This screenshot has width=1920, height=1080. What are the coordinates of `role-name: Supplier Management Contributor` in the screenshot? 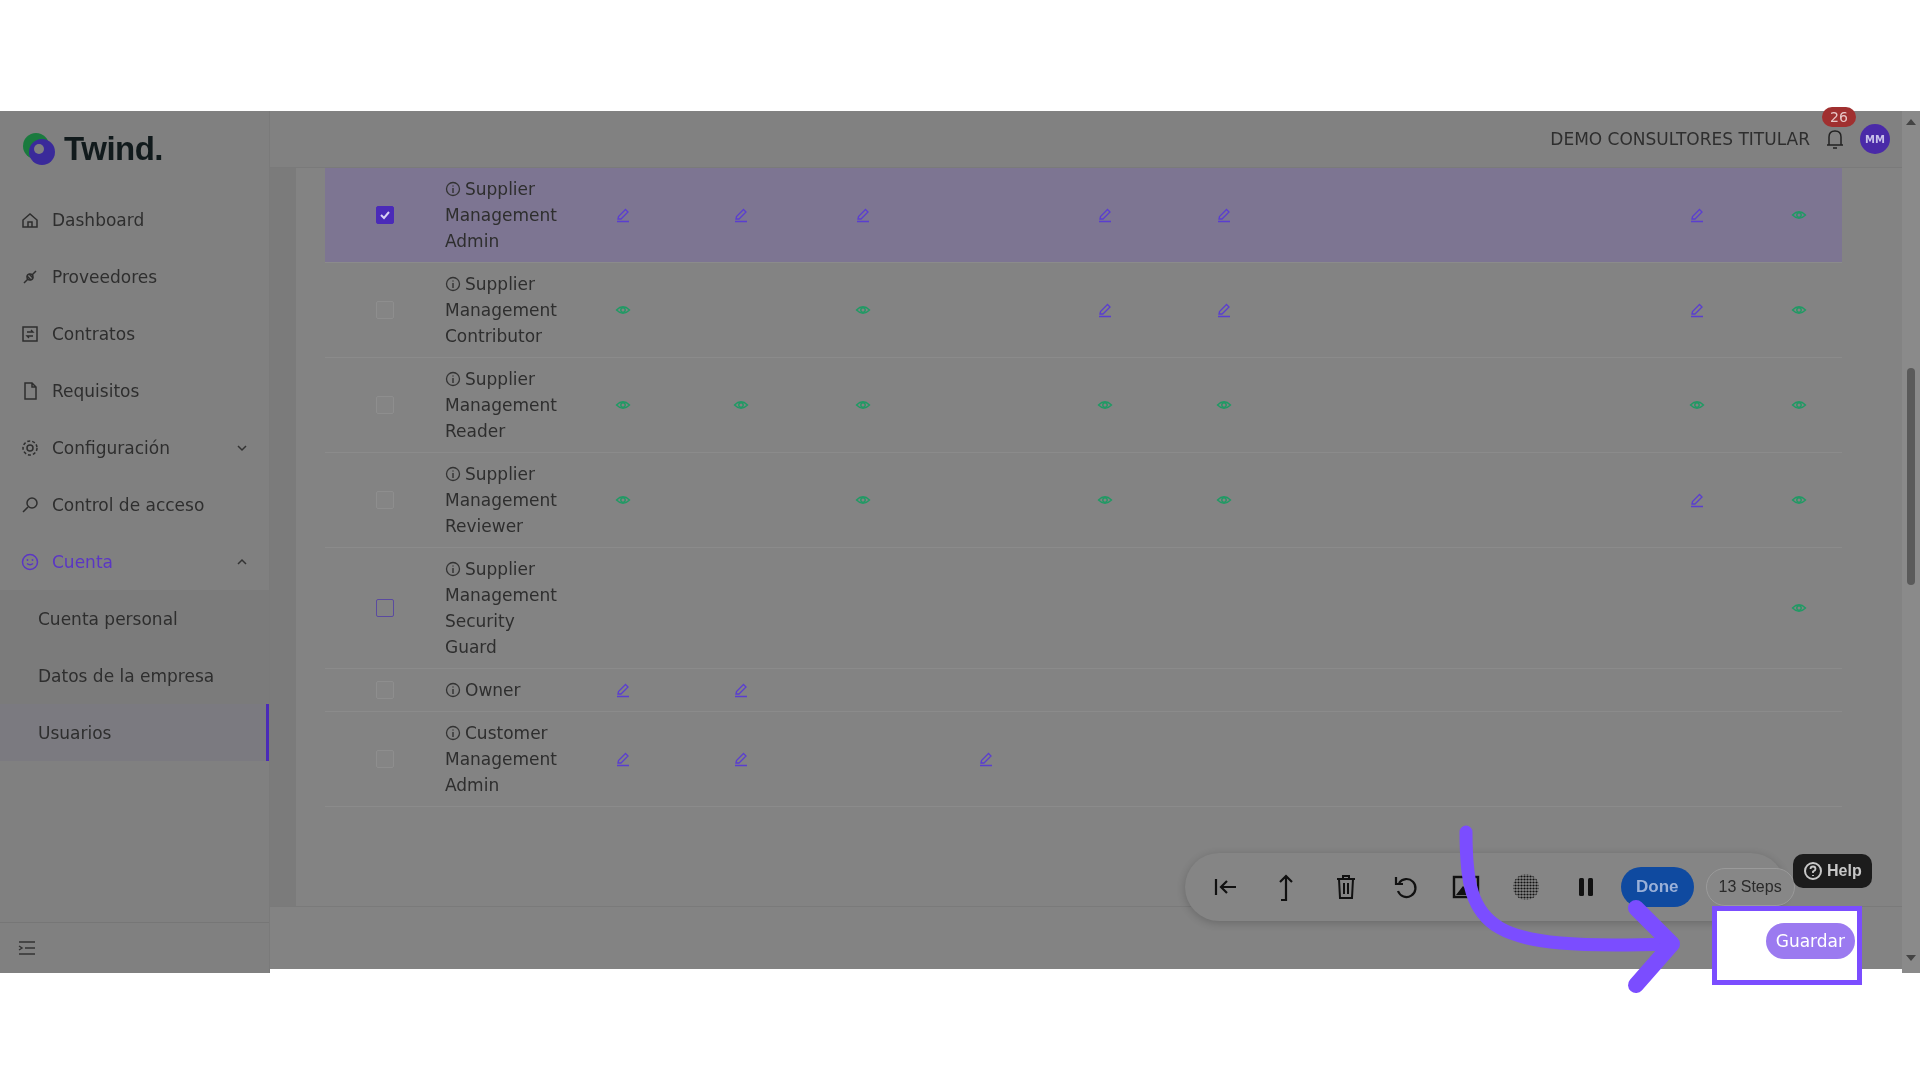 It's located at (501, 310).